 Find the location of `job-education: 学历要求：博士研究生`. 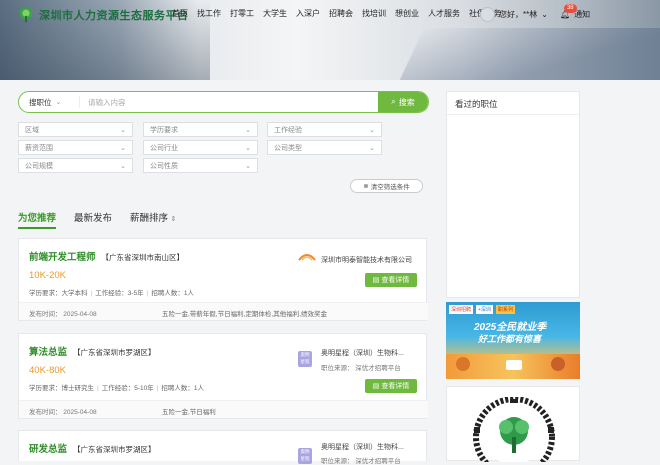

job-education: 学历要求：博士研究生 is located at coordinates (61, 388).